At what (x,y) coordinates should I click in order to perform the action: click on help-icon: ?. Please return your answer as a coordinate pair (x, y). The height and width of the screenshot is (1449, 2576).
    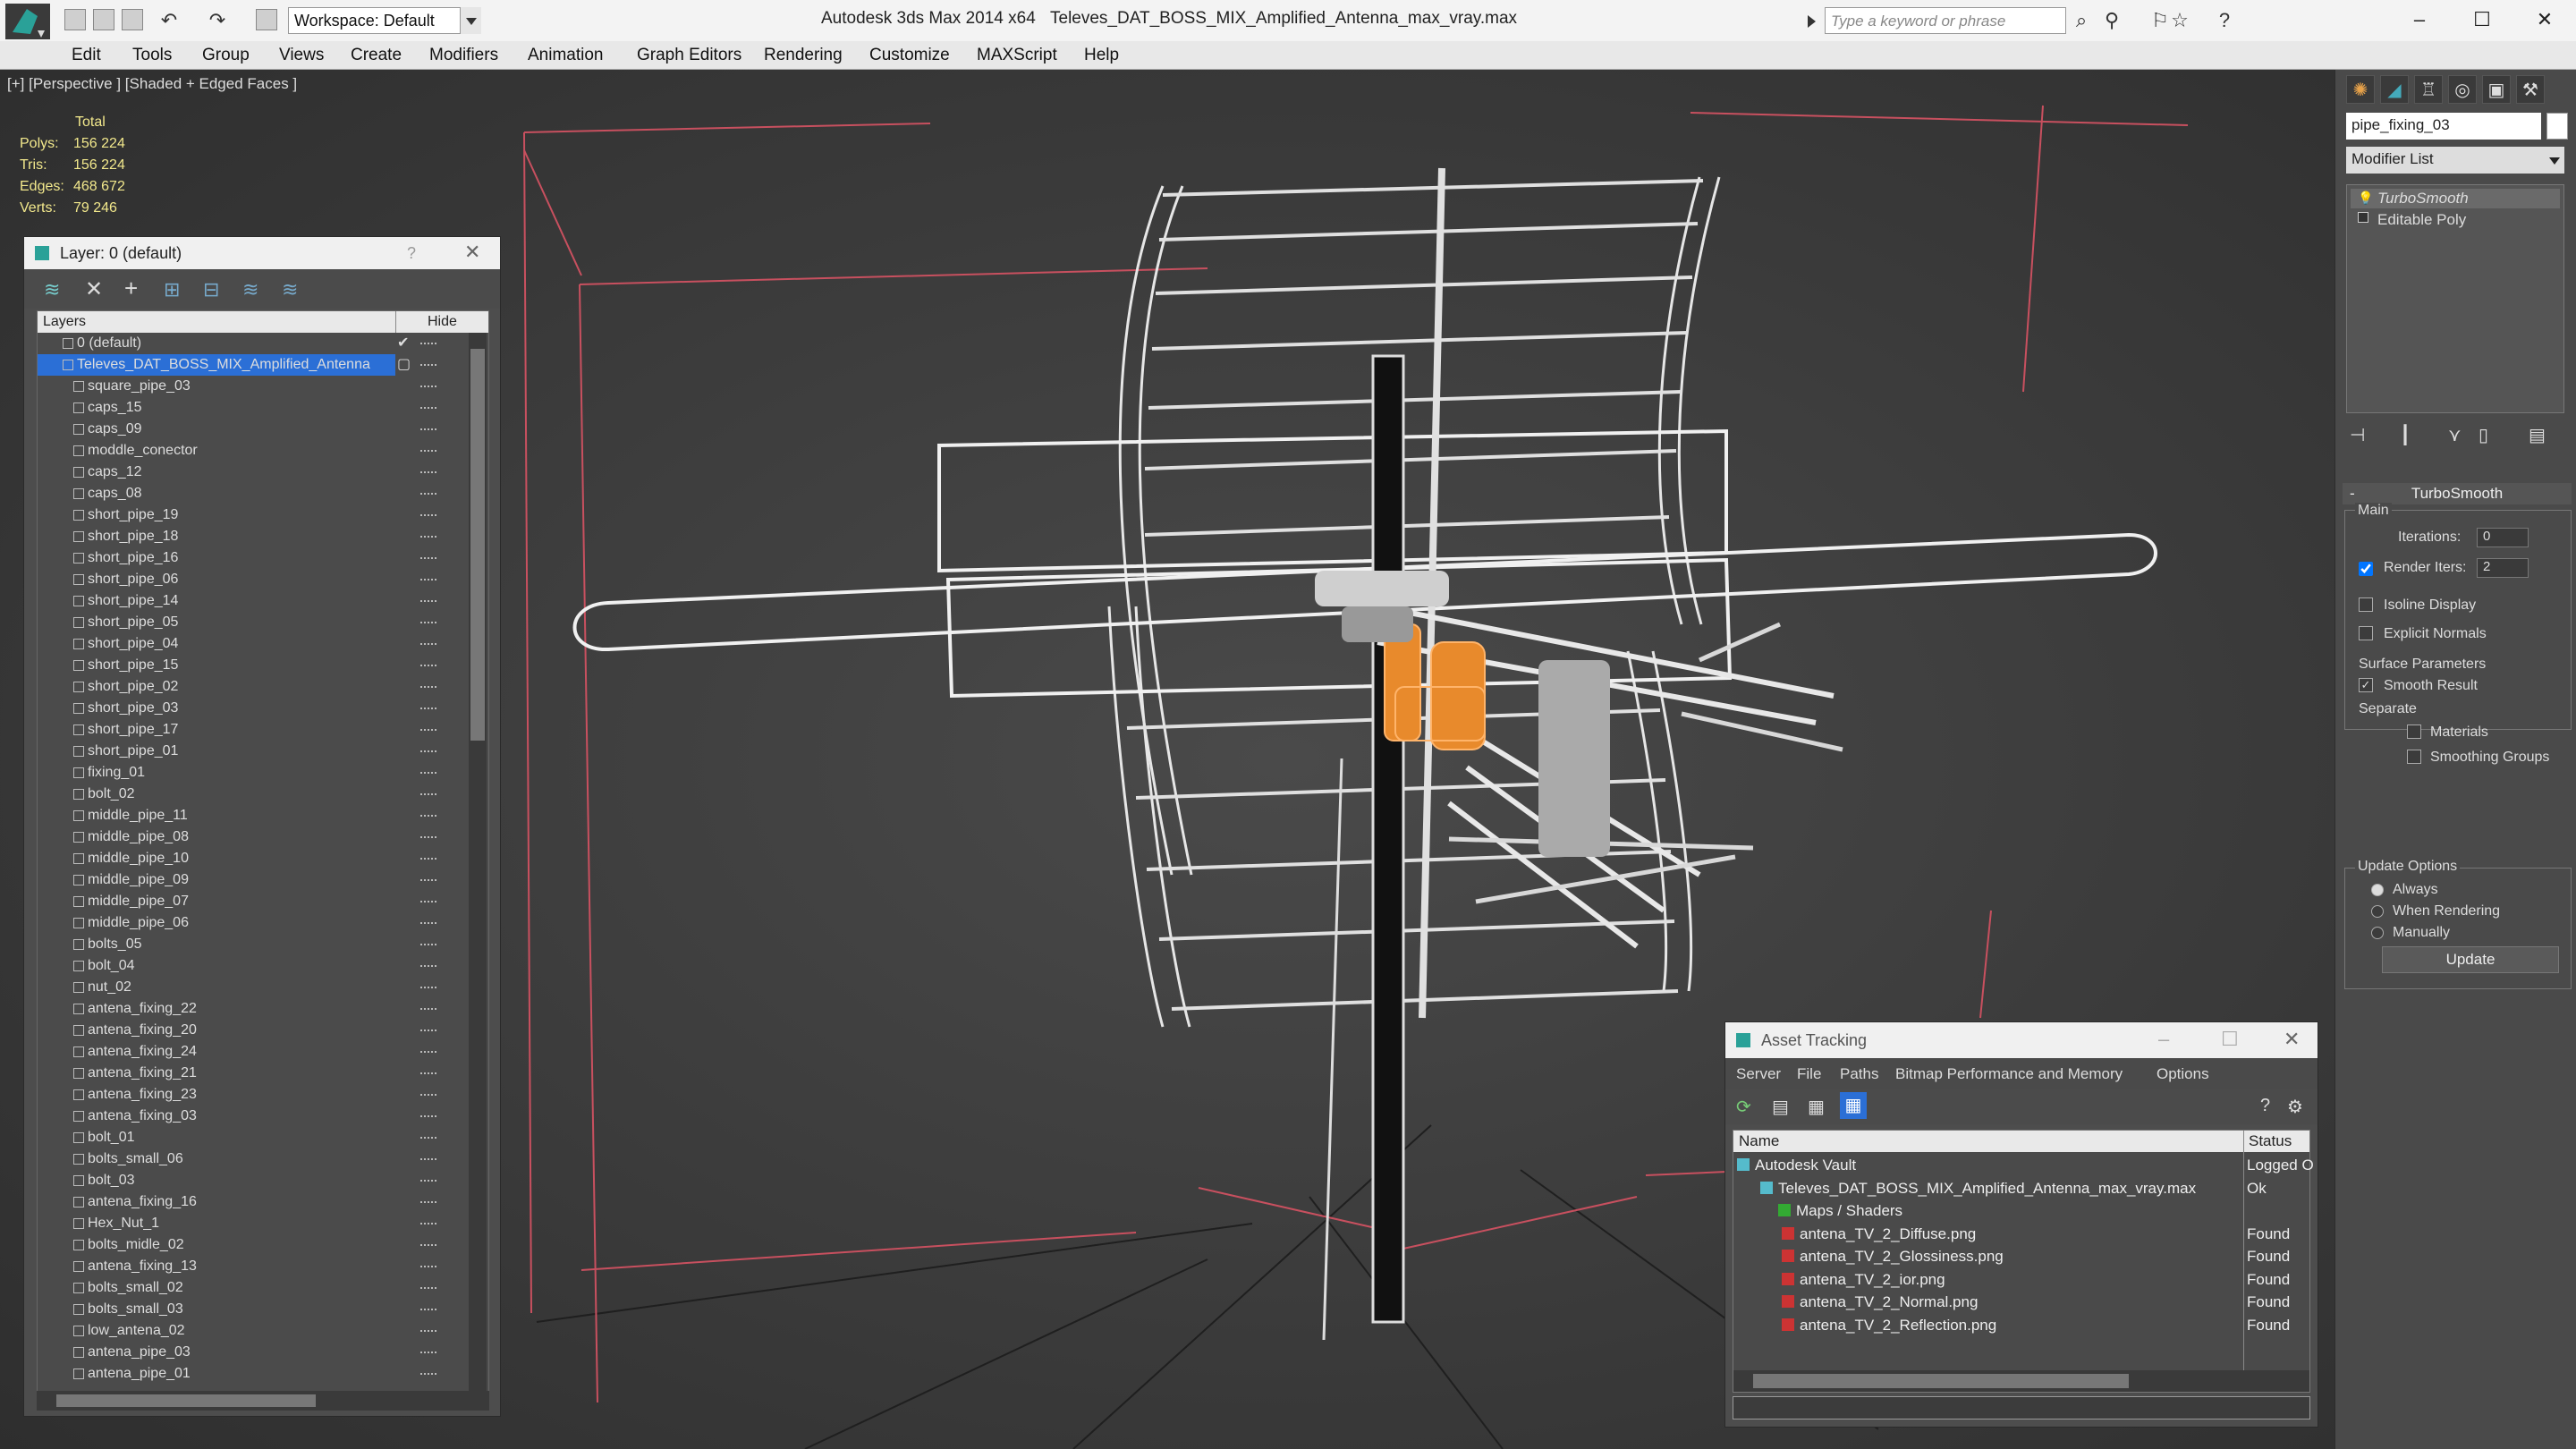
    Looking at the image, I should click on (2224, 20).